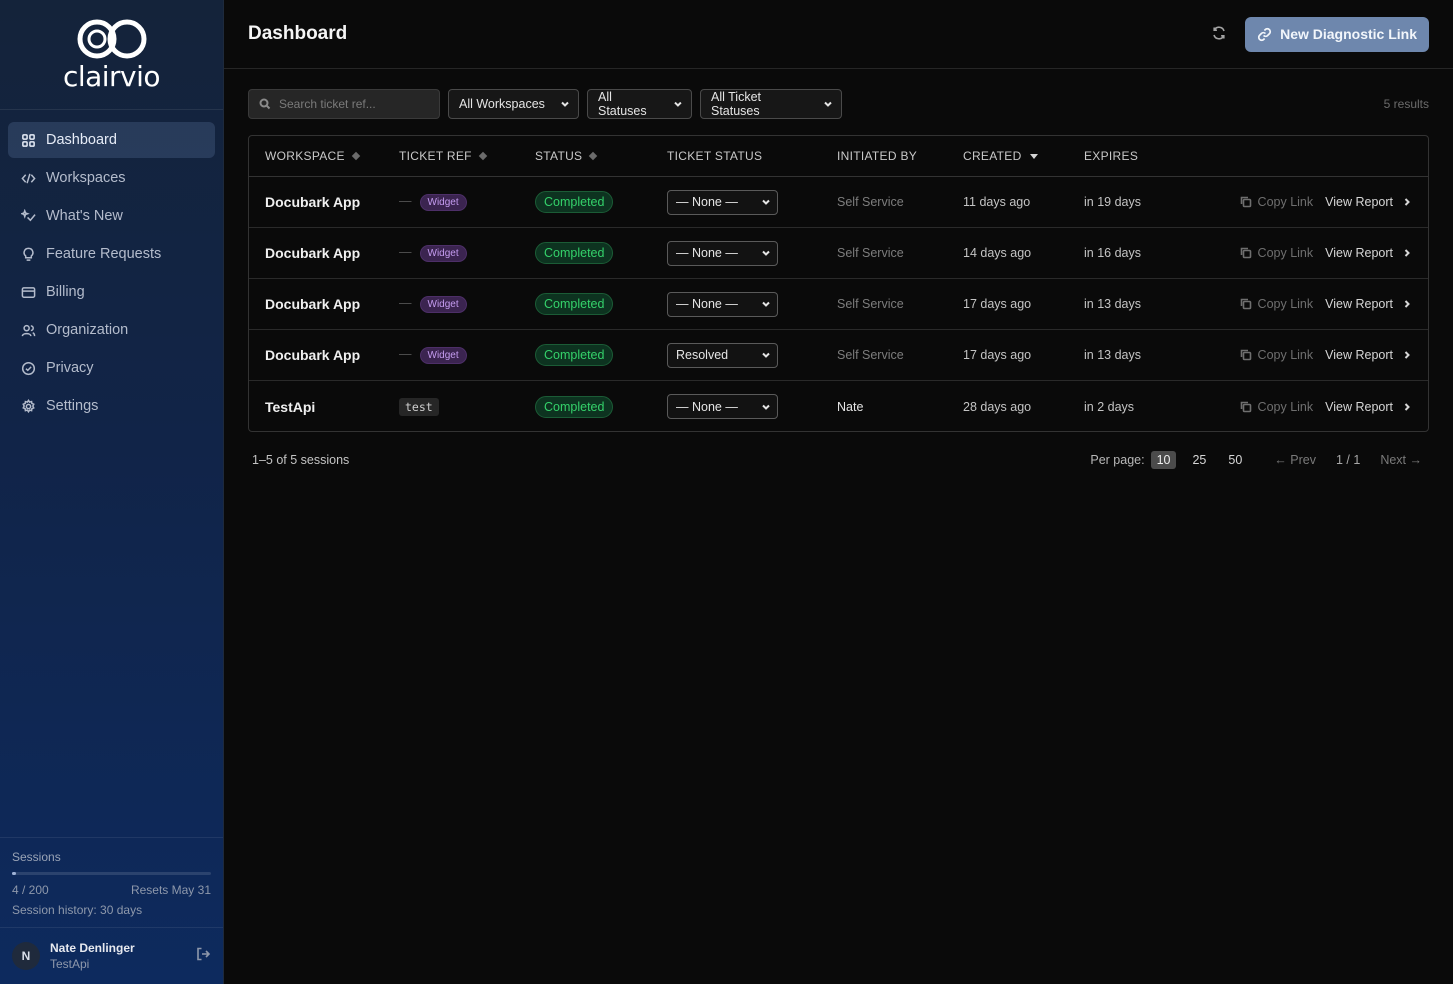 This screenshot has height=984, width=1453. What do you see at coordinates (1407, 253) in the screenshot?
I see `chevron-right-icon` at bounding box center [1407, 253].